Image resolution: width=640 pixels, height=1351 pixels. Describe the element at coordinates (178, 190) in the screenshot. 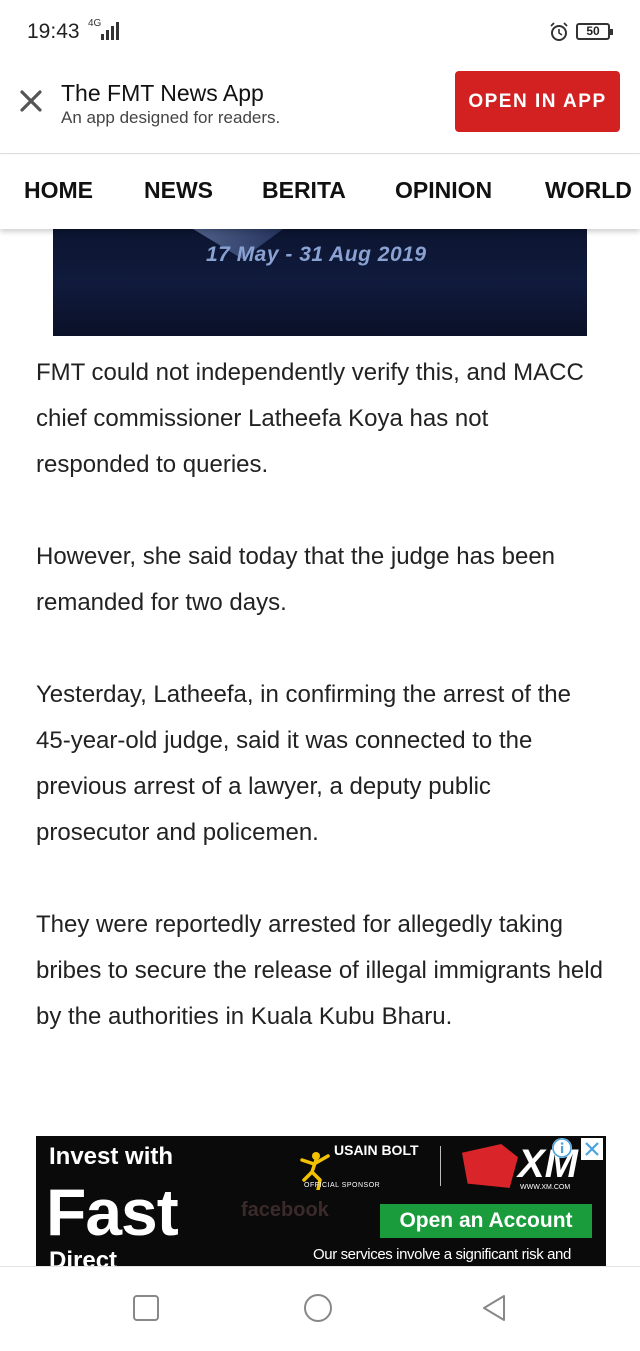

I see `nav-item-news: NEWS` at that location.